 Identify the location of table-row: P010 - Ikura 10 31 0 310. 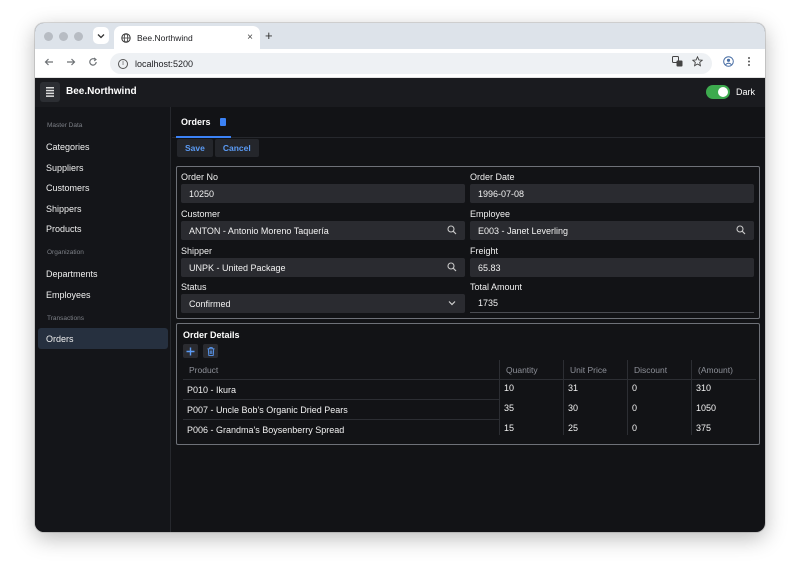
(469, 390).